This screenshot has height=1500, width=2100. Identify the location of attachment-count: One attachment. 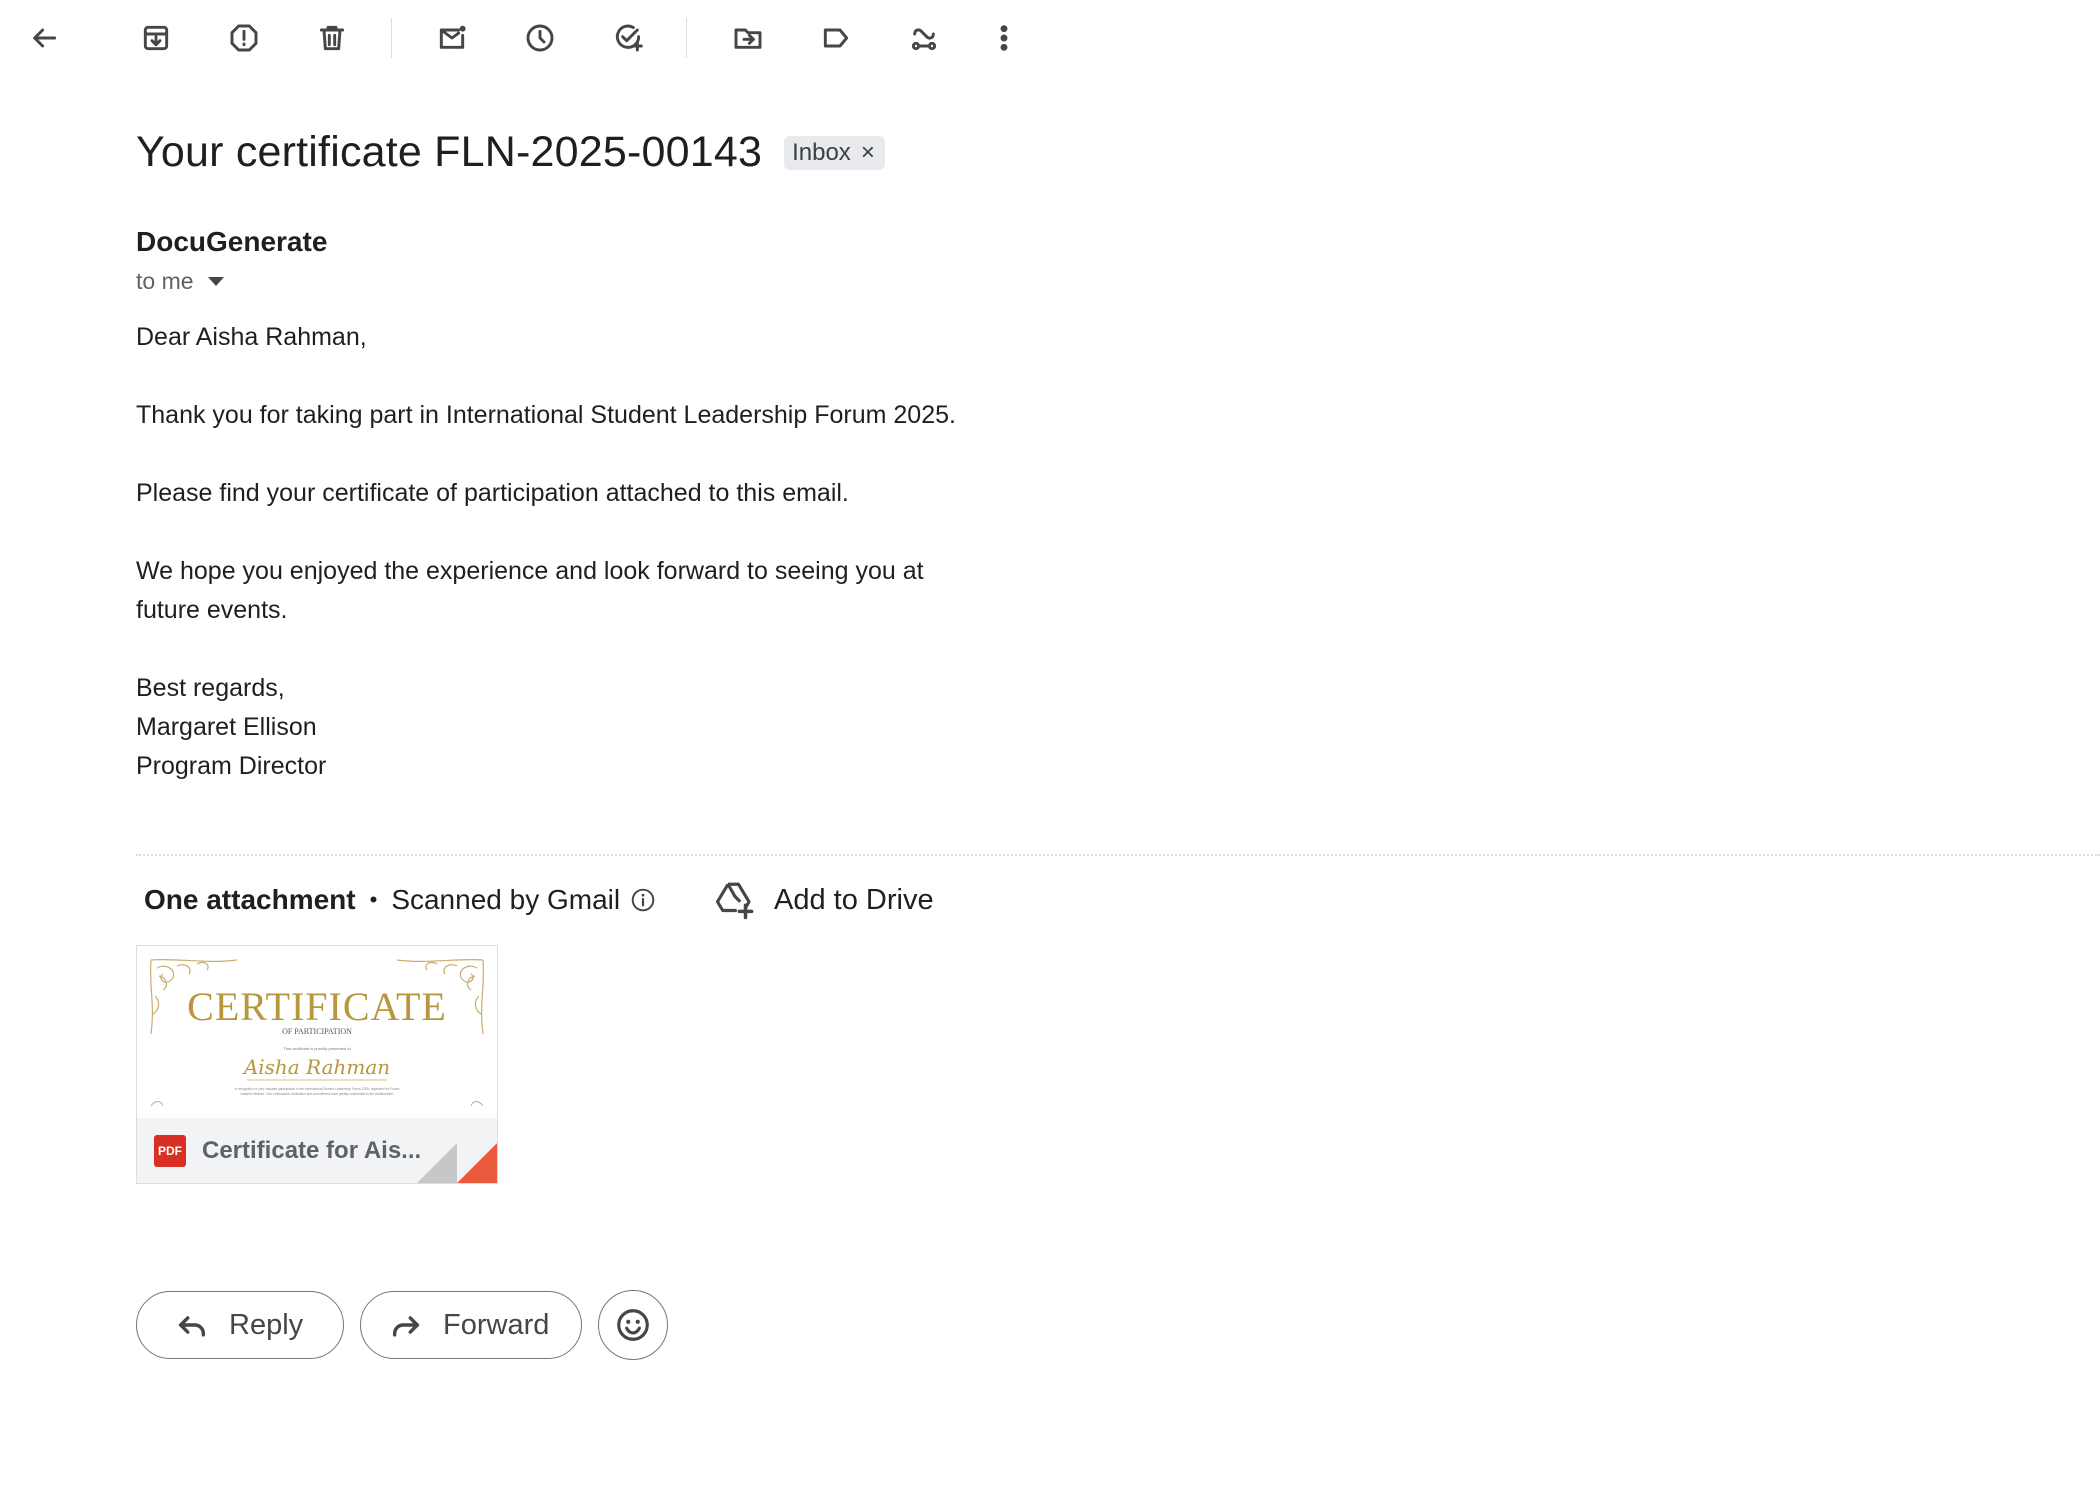
(250, 899).